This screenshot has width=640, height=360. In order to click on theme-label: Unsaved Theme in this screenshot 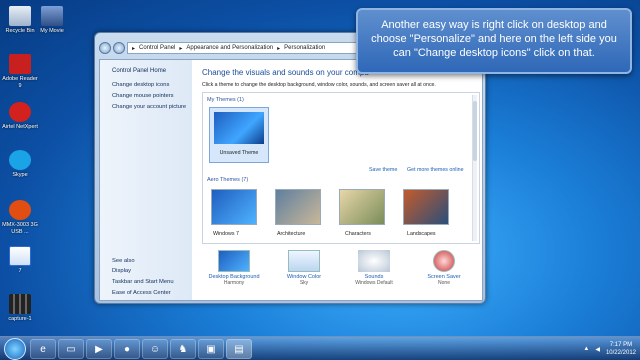, I will do `click(239, 153)`.